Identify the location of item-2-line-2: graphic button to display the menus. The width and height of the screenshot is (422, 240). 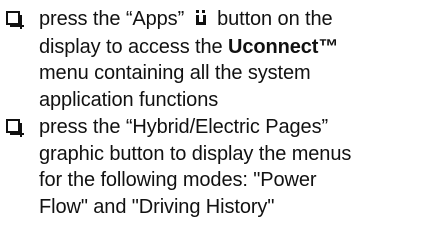
(195, 153).